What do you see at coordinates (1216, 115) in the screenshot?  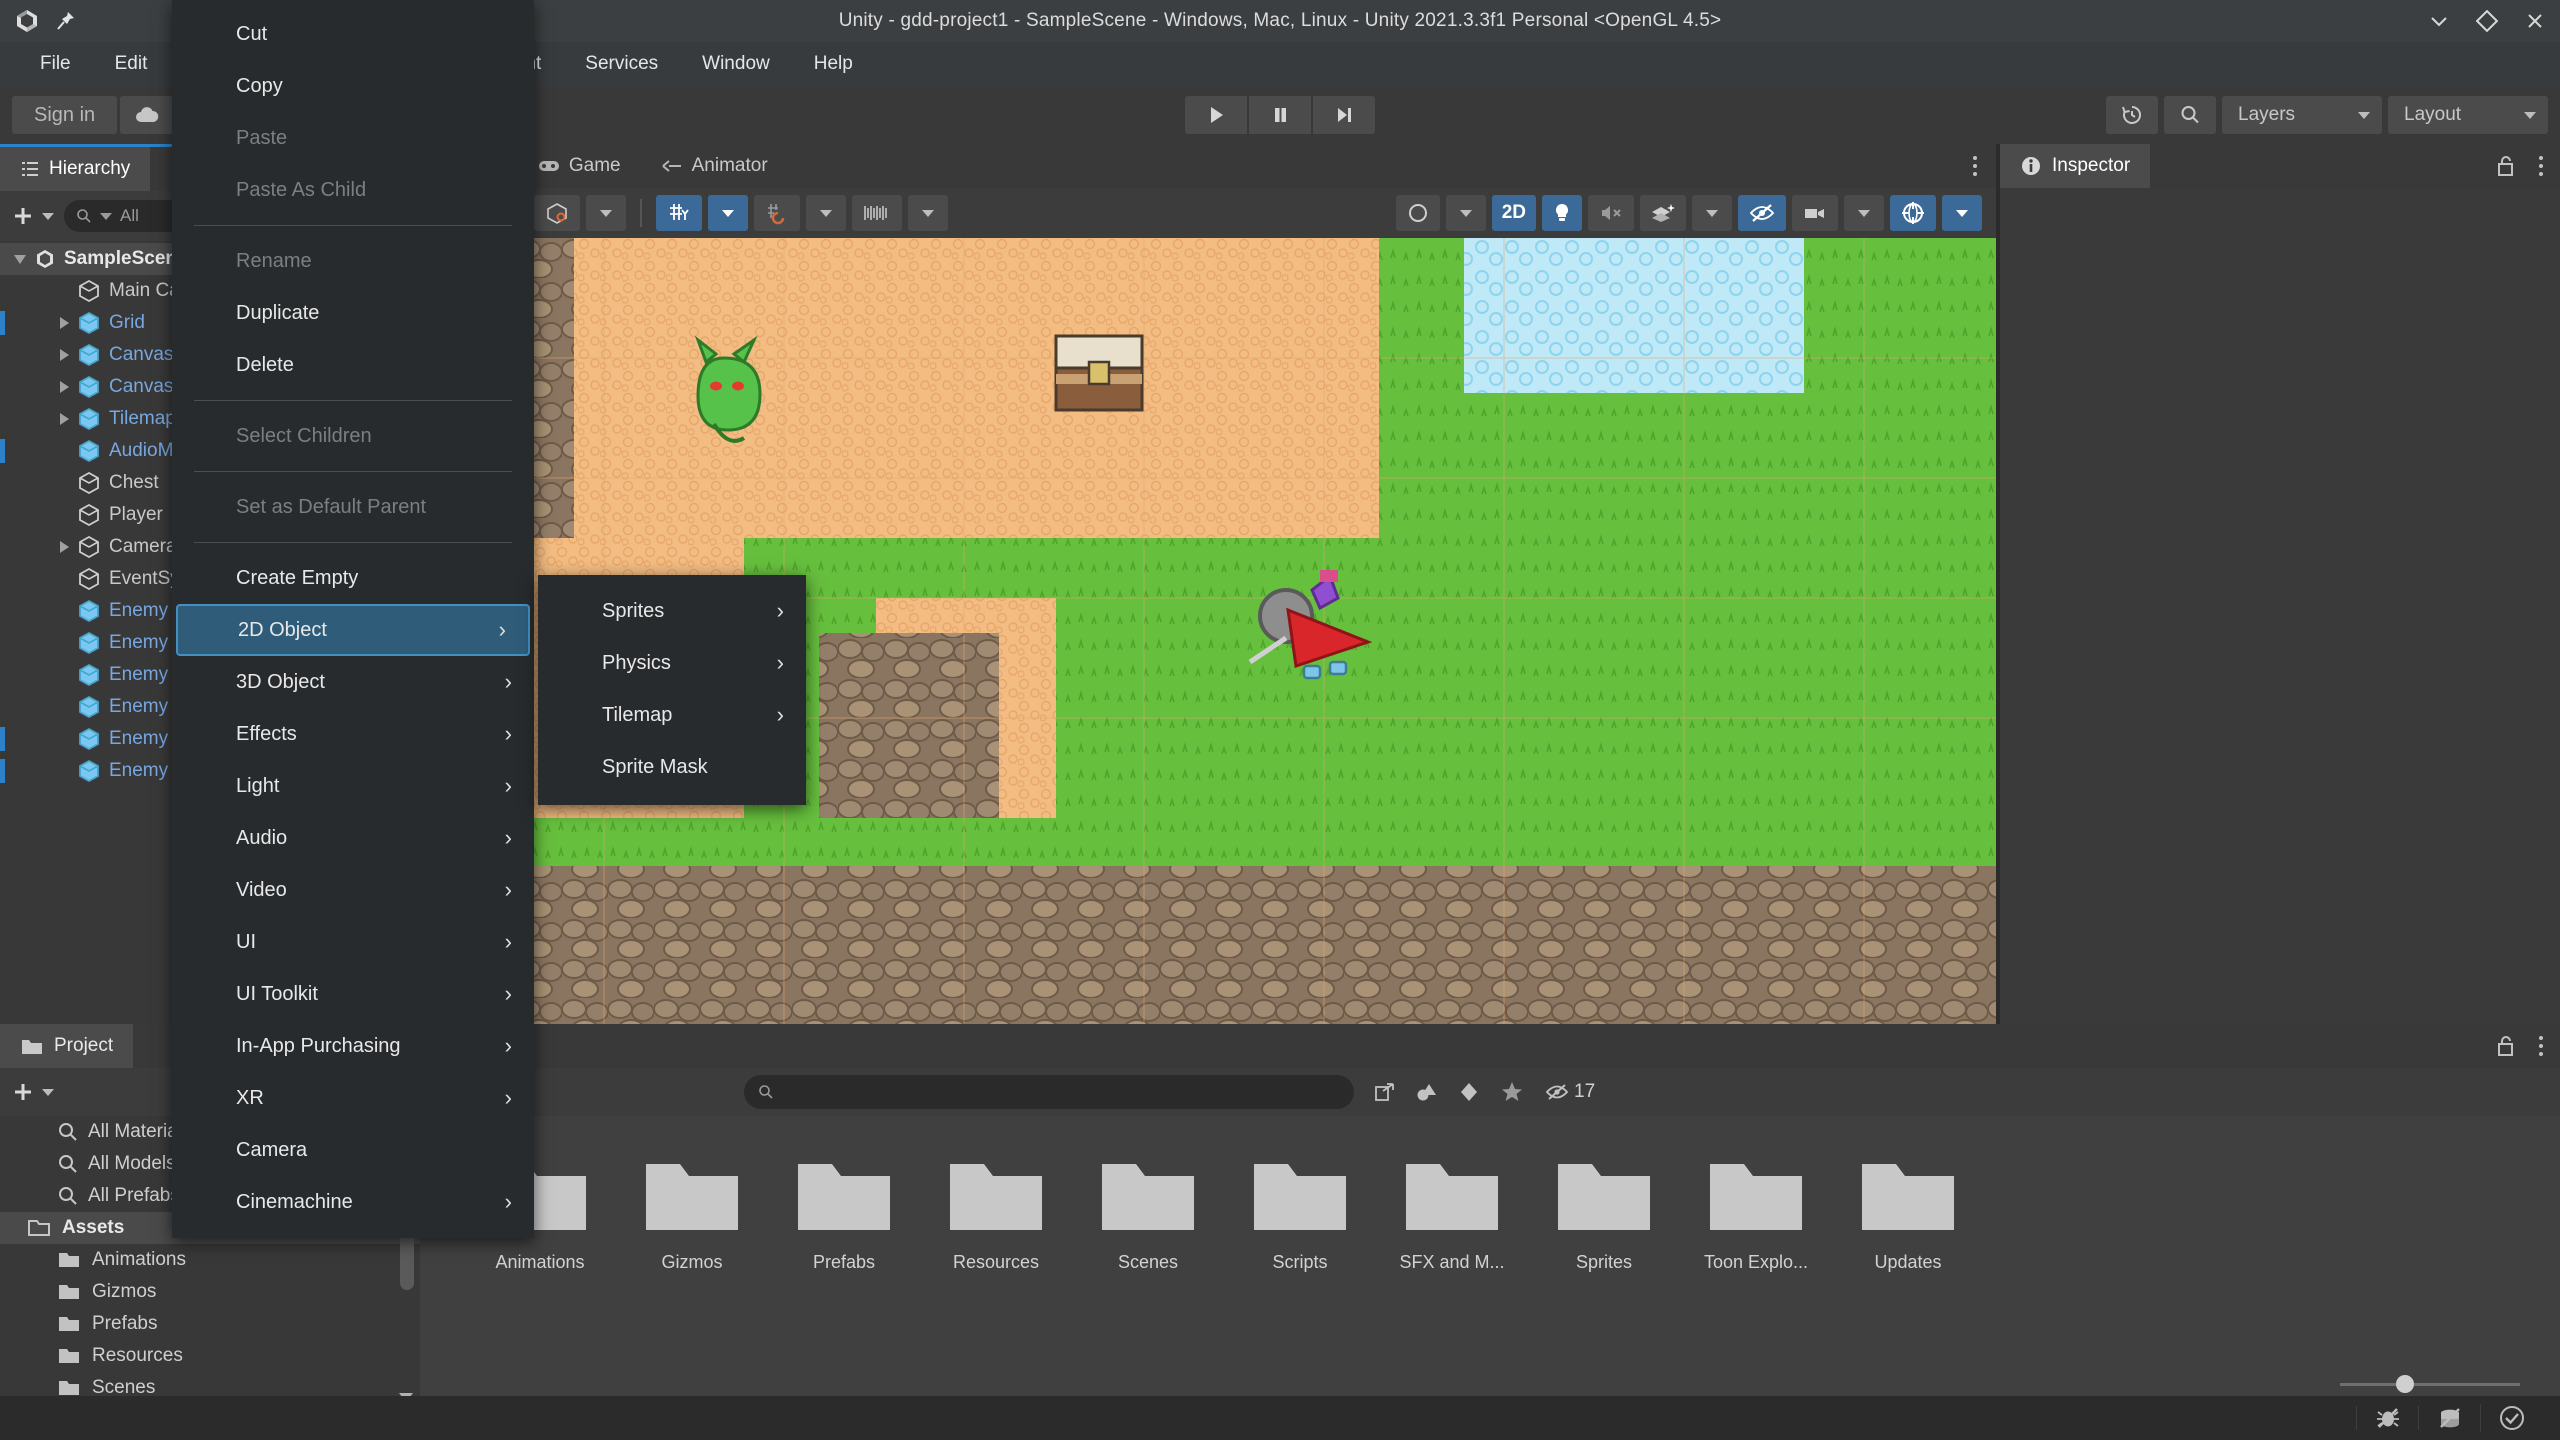 I see `play-button` at bounding box center [1216, 115].